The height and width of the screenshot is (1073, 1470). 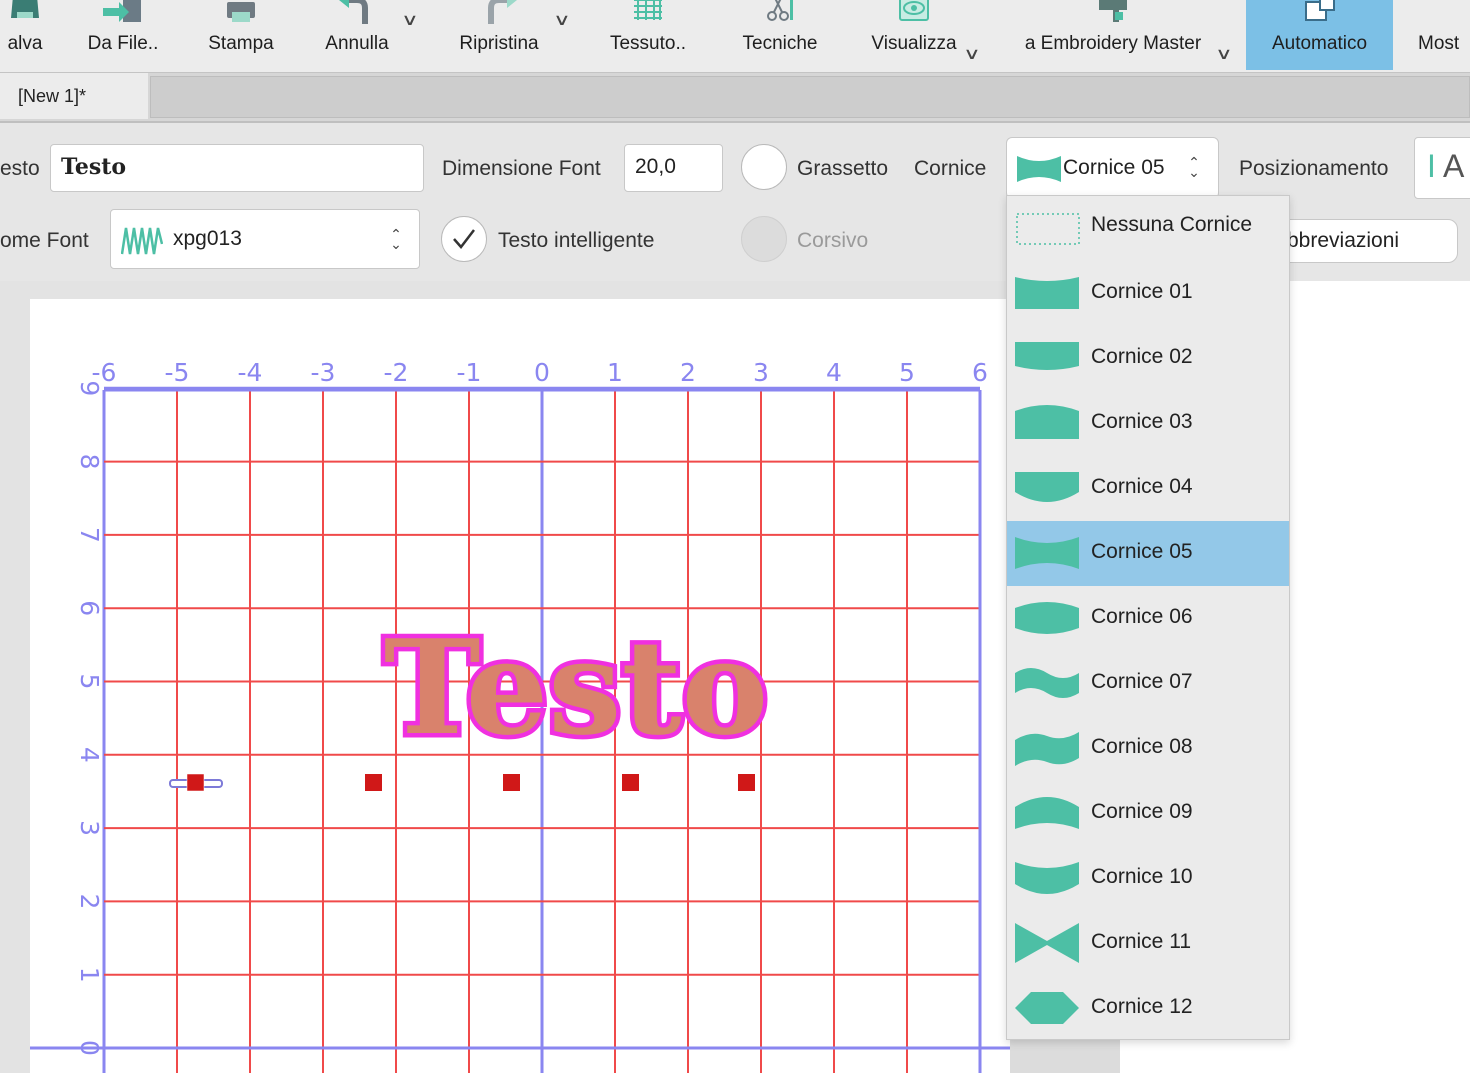 What do you see at coordinates (241, 35) in the screenshot?
I see `print-button: Stampa` at bounding box center [241, 35].